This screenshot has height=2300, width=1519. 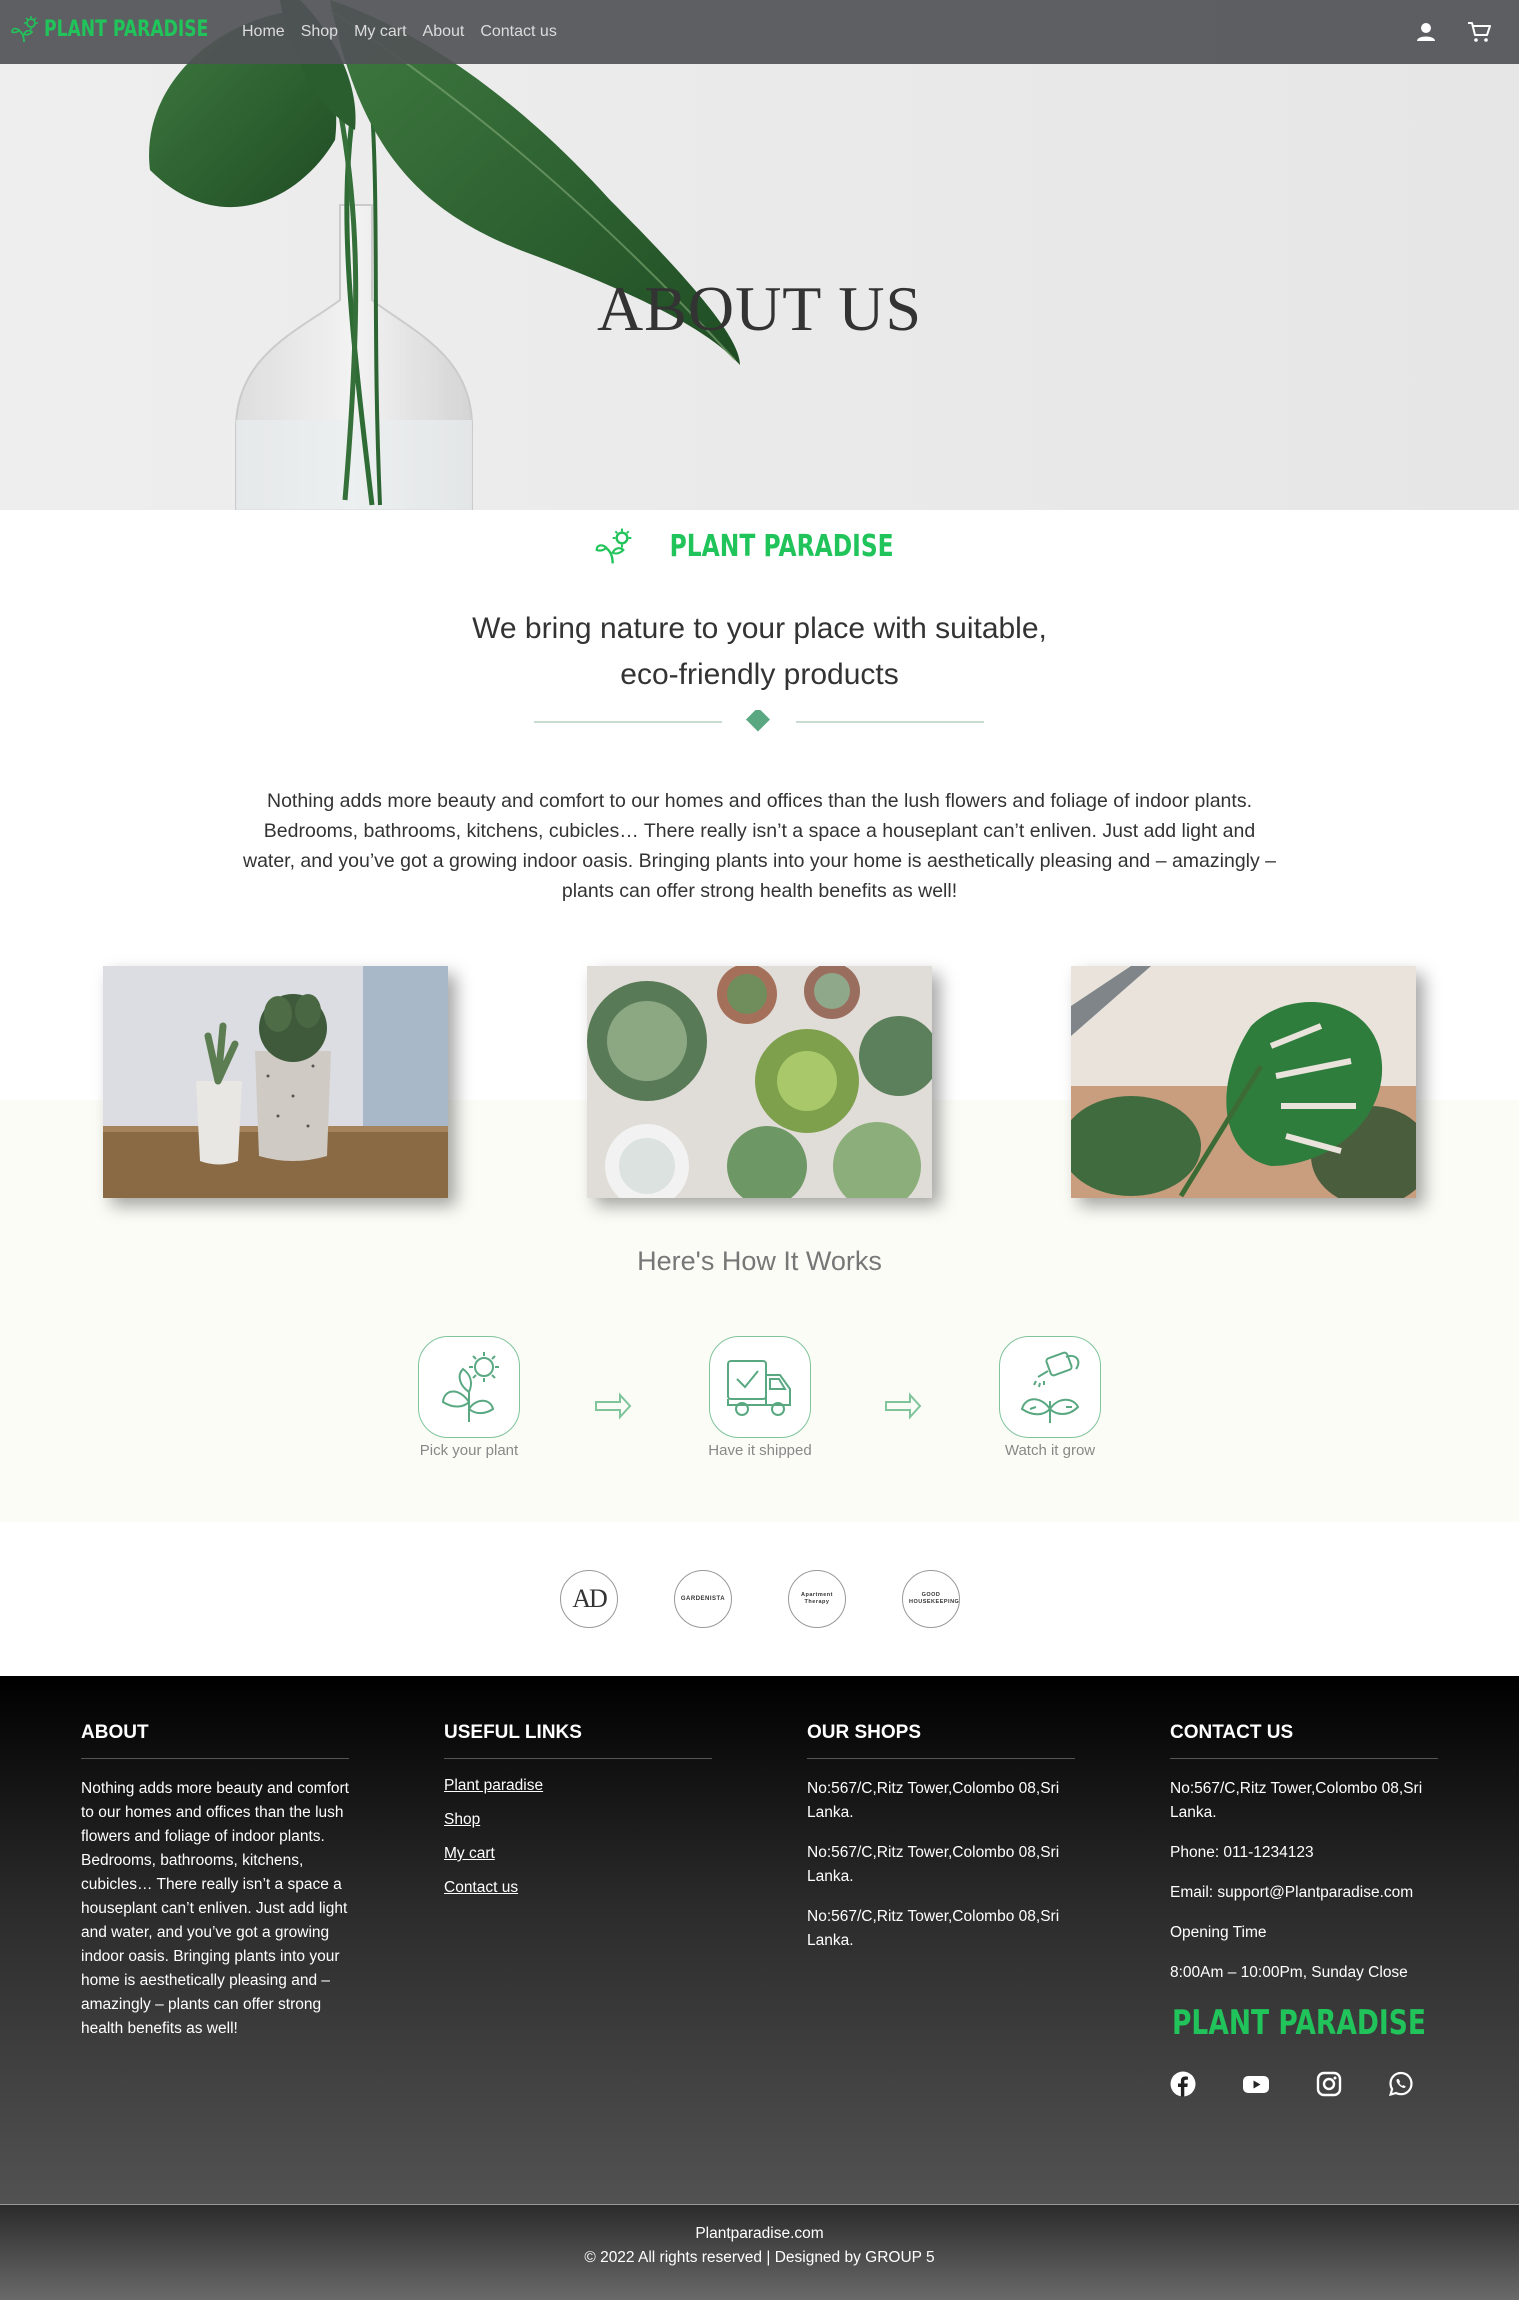 What do you see at coordinates (1050, 1387) in the screenshot?
I see `watering-can-icon` at bounding box center [1050, 1387].